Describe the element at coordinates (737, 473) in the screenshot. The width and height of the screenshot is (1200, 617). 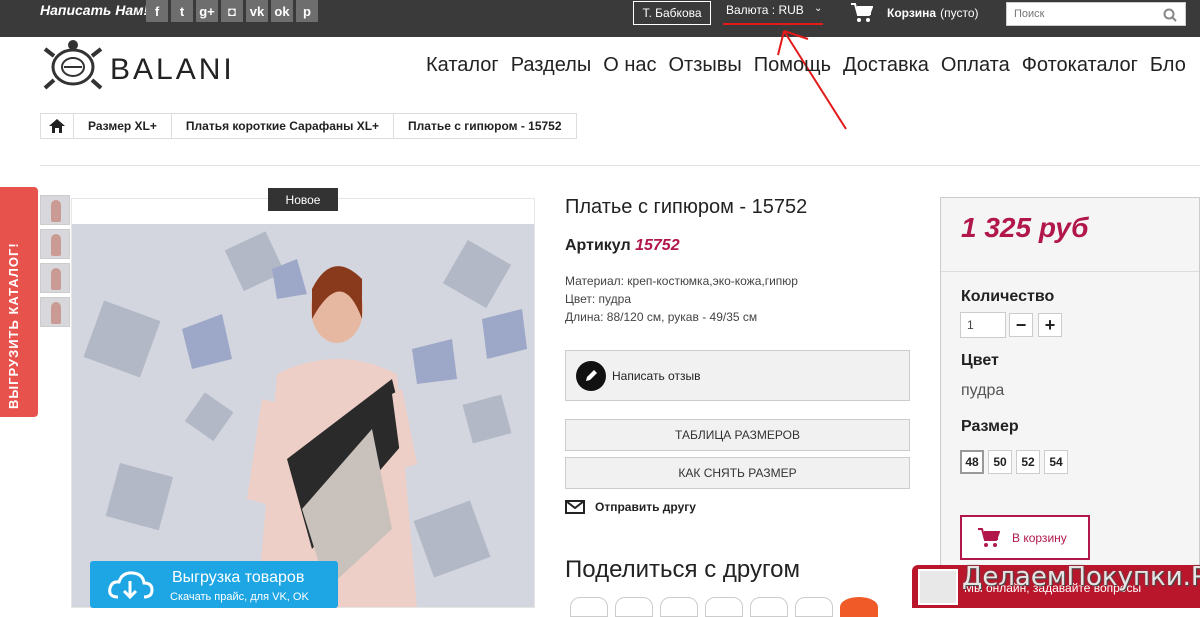
I see `how-to-measure-button: КАК СНЯТЬ РАЗМЕР` at that location.